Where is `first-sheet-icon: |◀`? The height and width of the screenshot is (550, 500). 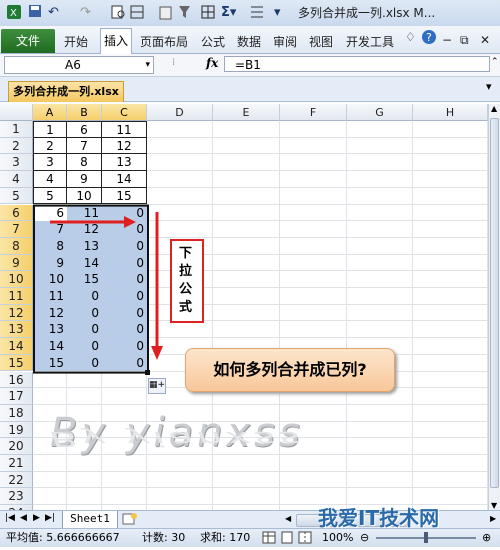
first-sheet-icon: |◀ is located at coordinates (10, 518).